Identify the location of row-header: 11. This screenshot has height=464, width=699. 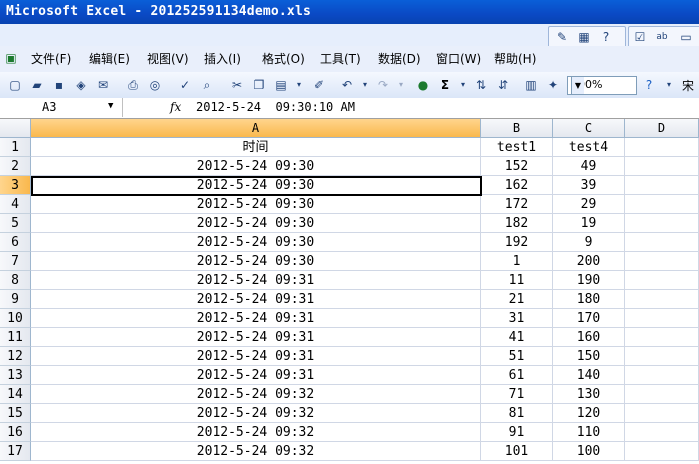
(15, 337).